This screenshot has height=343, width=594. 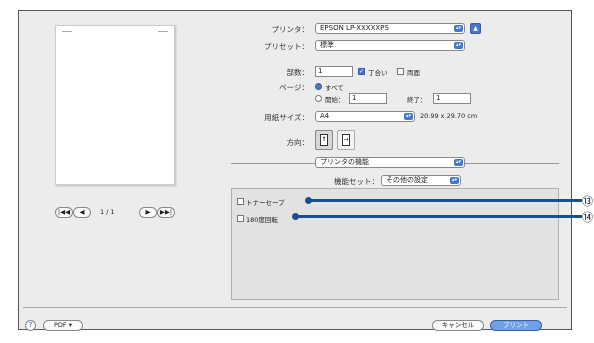 I want to click on orientation-label: 方向：, so click(x=298, y=142).